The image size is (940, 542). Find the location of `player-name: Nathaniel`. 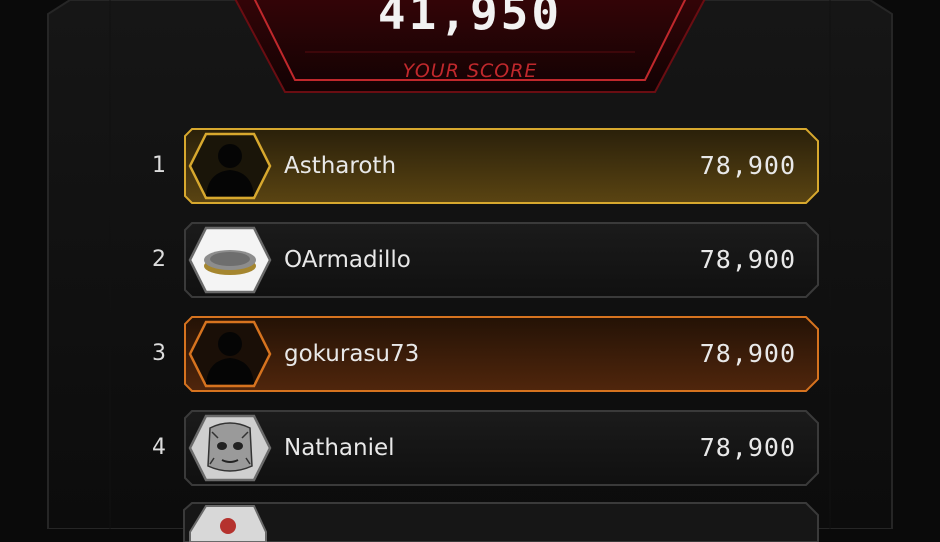

player-name: Nathaniel is located at coordinates (339, 448).